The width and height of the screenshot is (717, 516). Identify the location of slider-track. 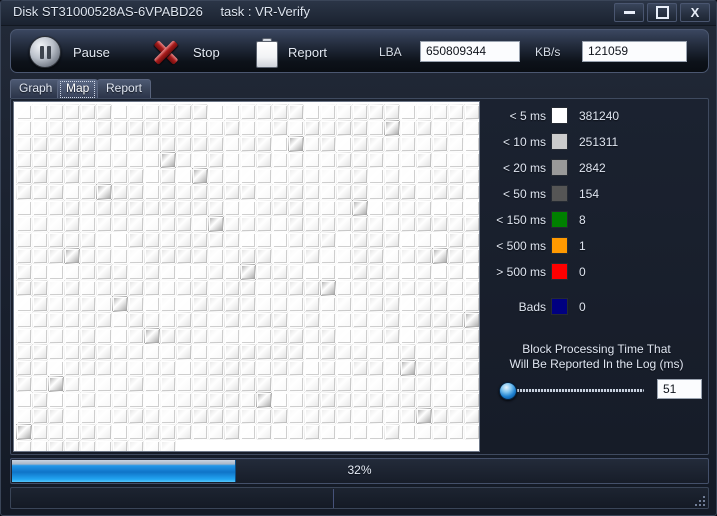
(571, 390).